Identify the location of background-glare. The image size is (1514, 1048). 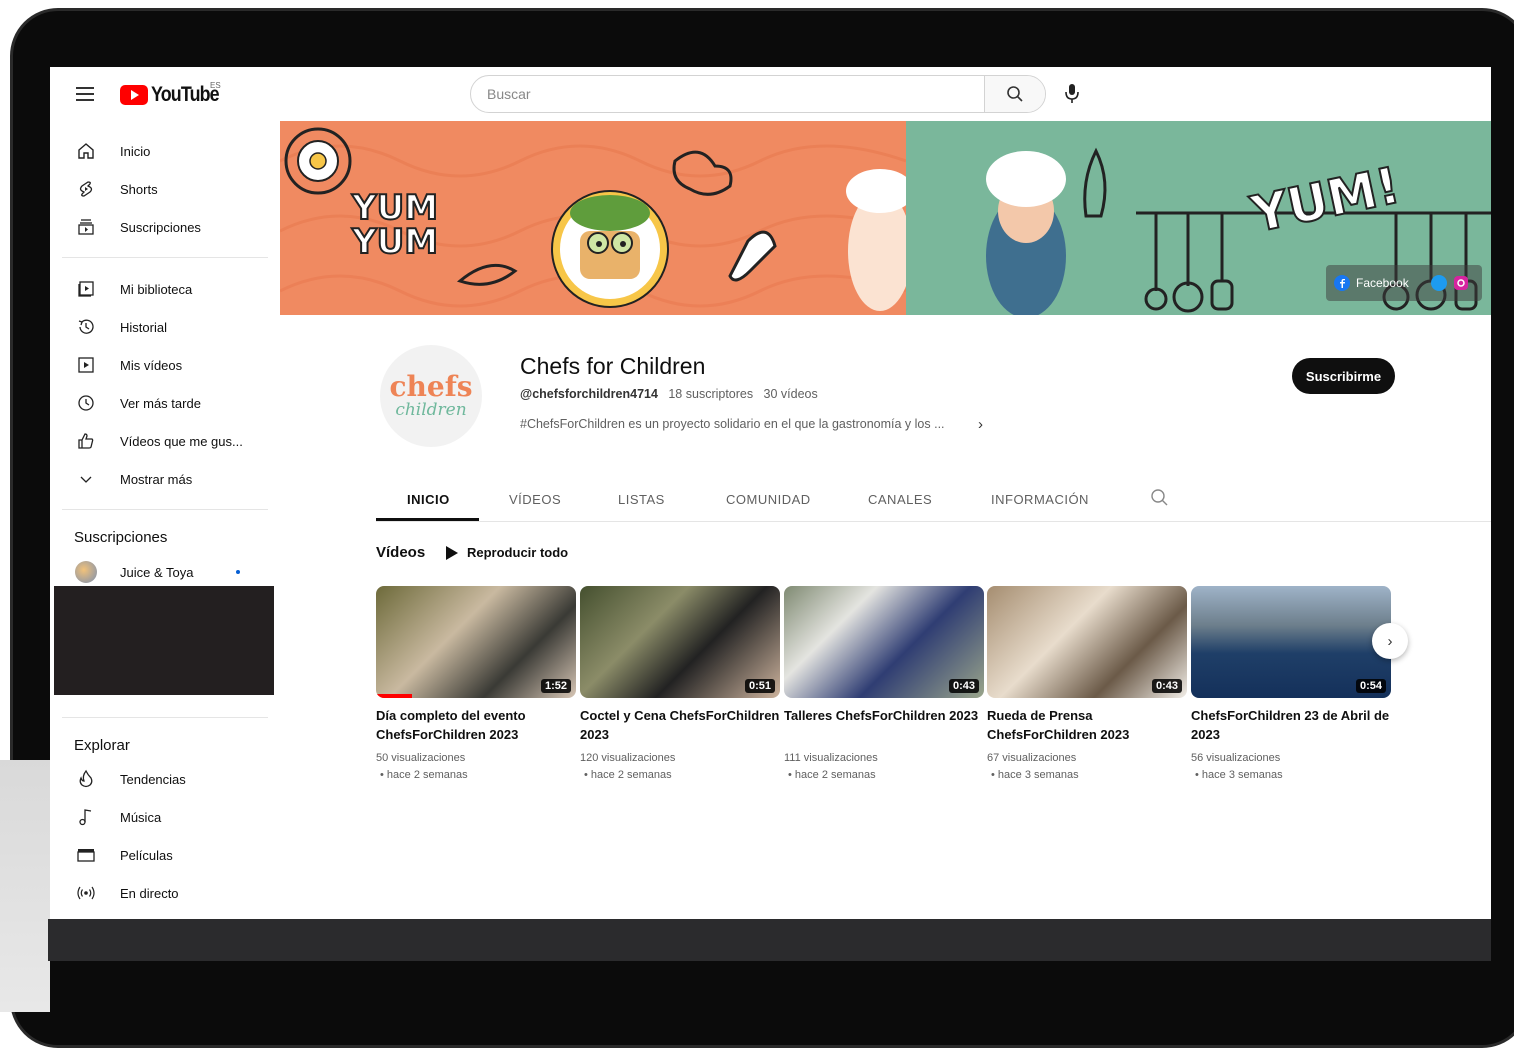
(25, 886).